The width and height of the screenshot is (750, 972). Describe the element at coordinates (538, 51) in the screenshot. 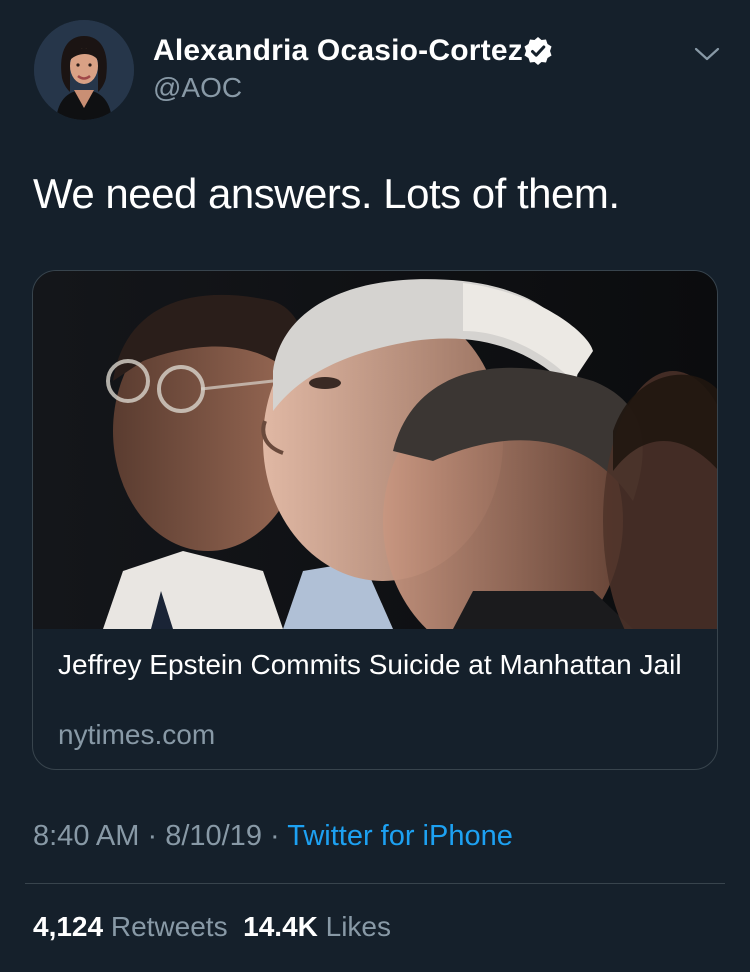

I see `verified-badge-icon` at that location.